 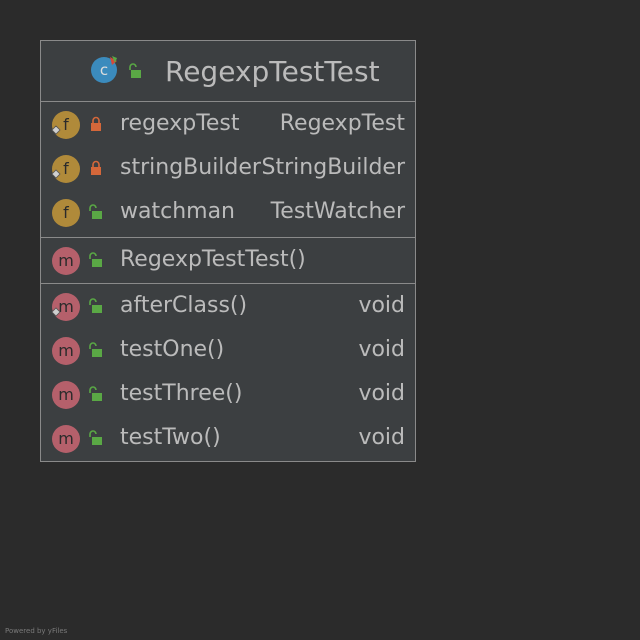 I want to click on member-name: afterClass(), so click(x=184, y=305).